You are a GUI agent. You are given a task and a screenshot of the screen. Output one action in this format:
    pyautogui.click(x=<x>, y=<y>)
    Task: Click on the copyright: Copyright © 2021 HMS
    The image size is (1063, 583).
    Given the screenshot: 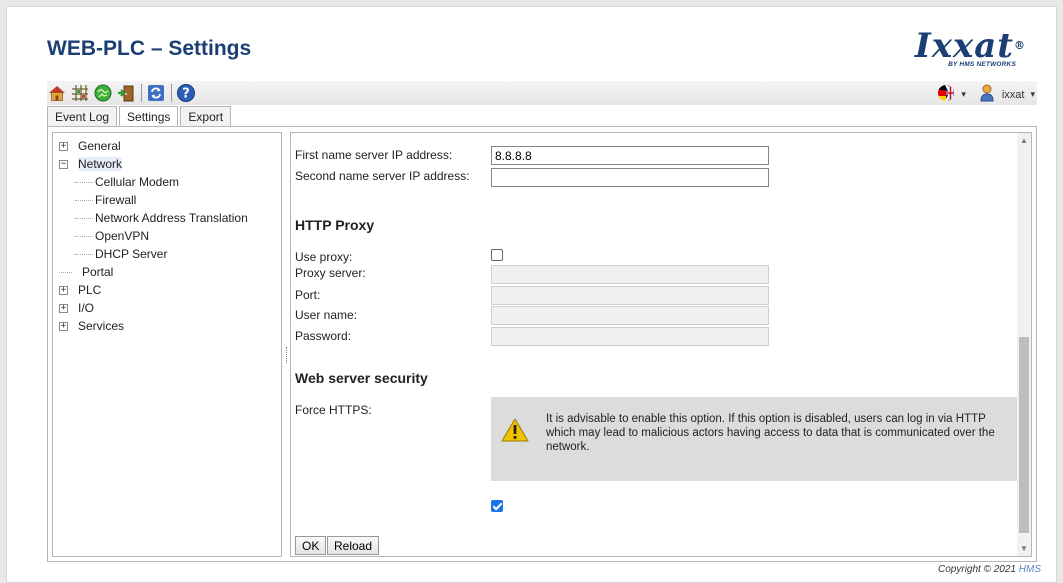 What is the action you would take?
    pyautogui.click(x=989, y=569)
    